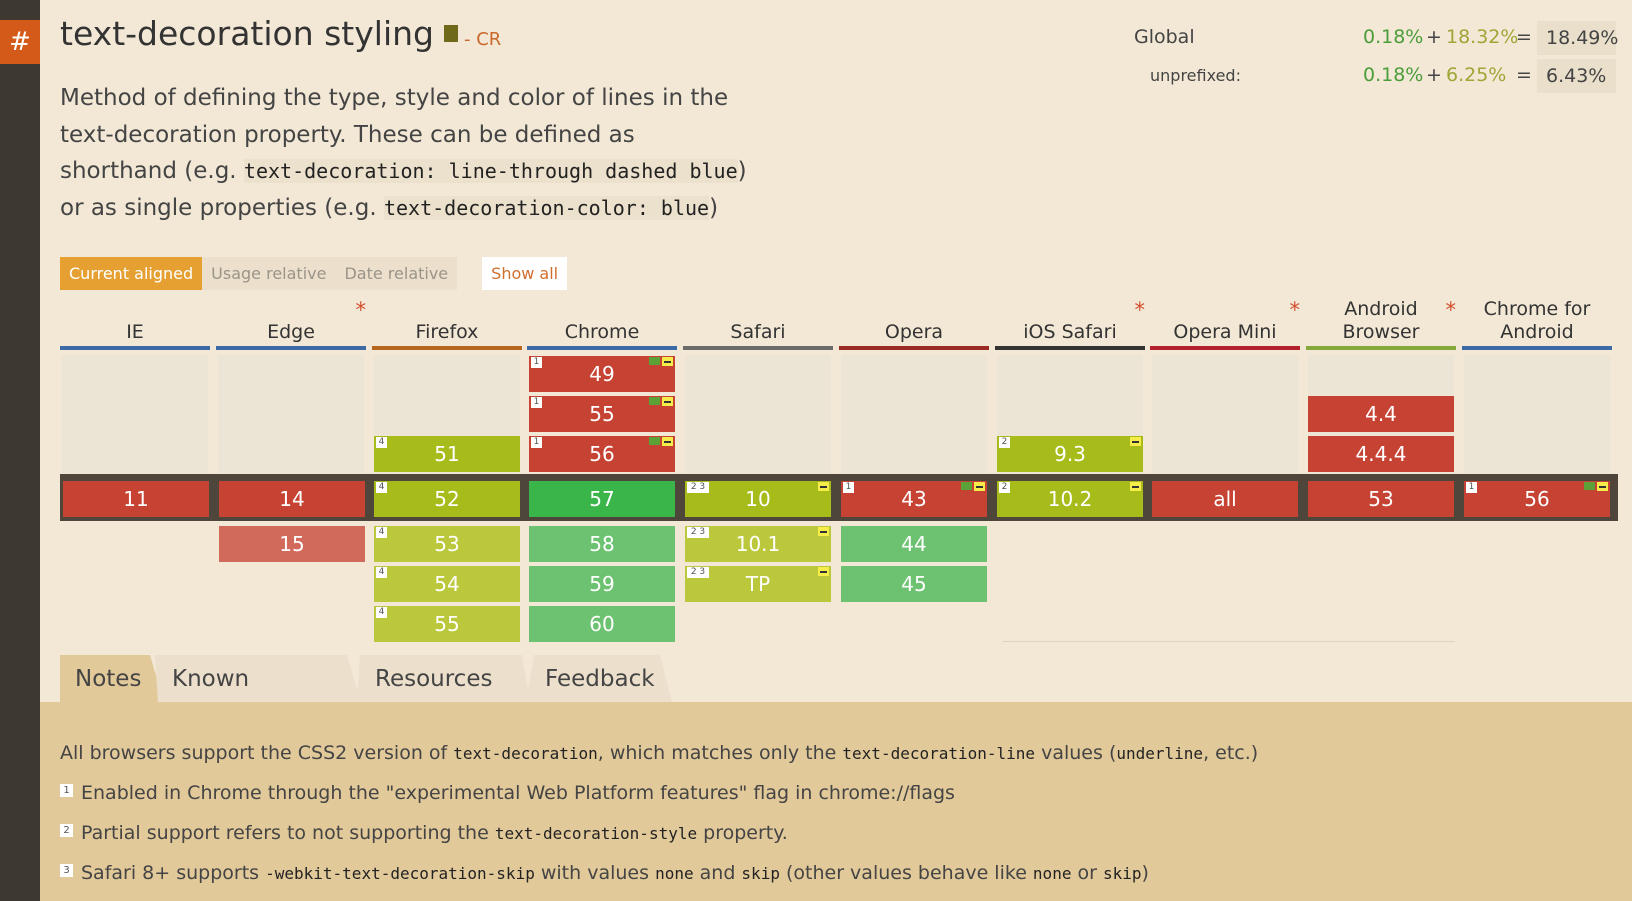 This screenshot has height=901, width=1632. What do you see at coordinates (450, 33) in the screenshot?
I see `spec-document-icon` at bounding box center [450, 33].